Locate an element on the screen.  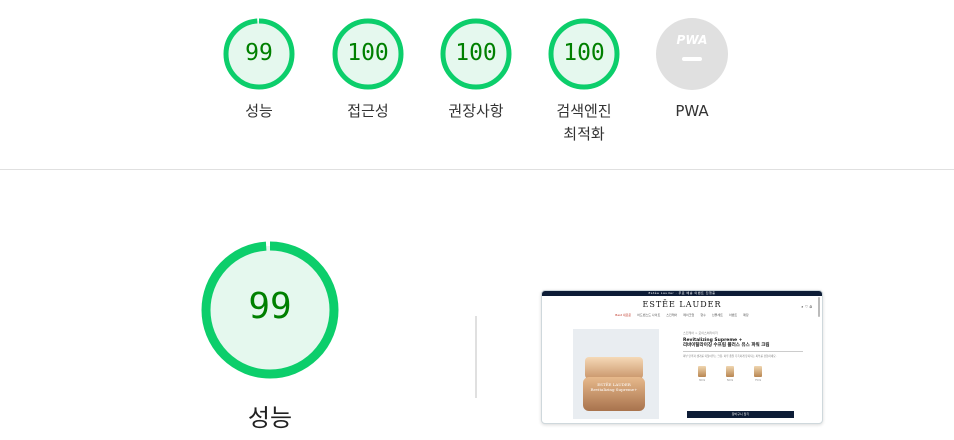
shot-nav-item: Best 새로운 is located at coordinates (623, 315).